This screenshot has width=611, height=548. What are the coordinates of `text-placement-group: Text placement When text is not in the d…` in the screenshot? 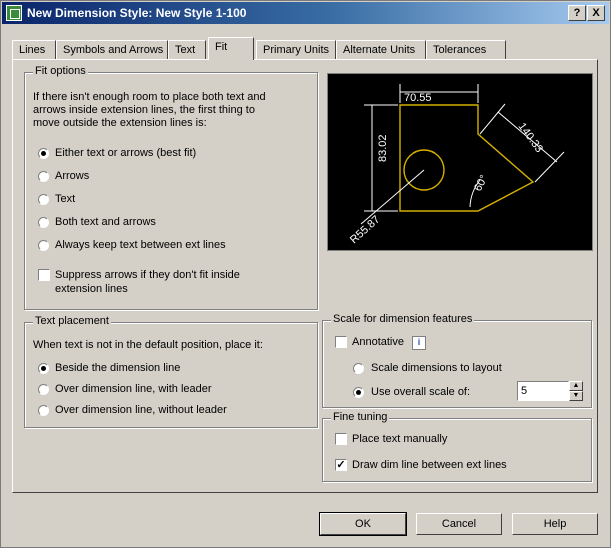 It's located at (171, 371).